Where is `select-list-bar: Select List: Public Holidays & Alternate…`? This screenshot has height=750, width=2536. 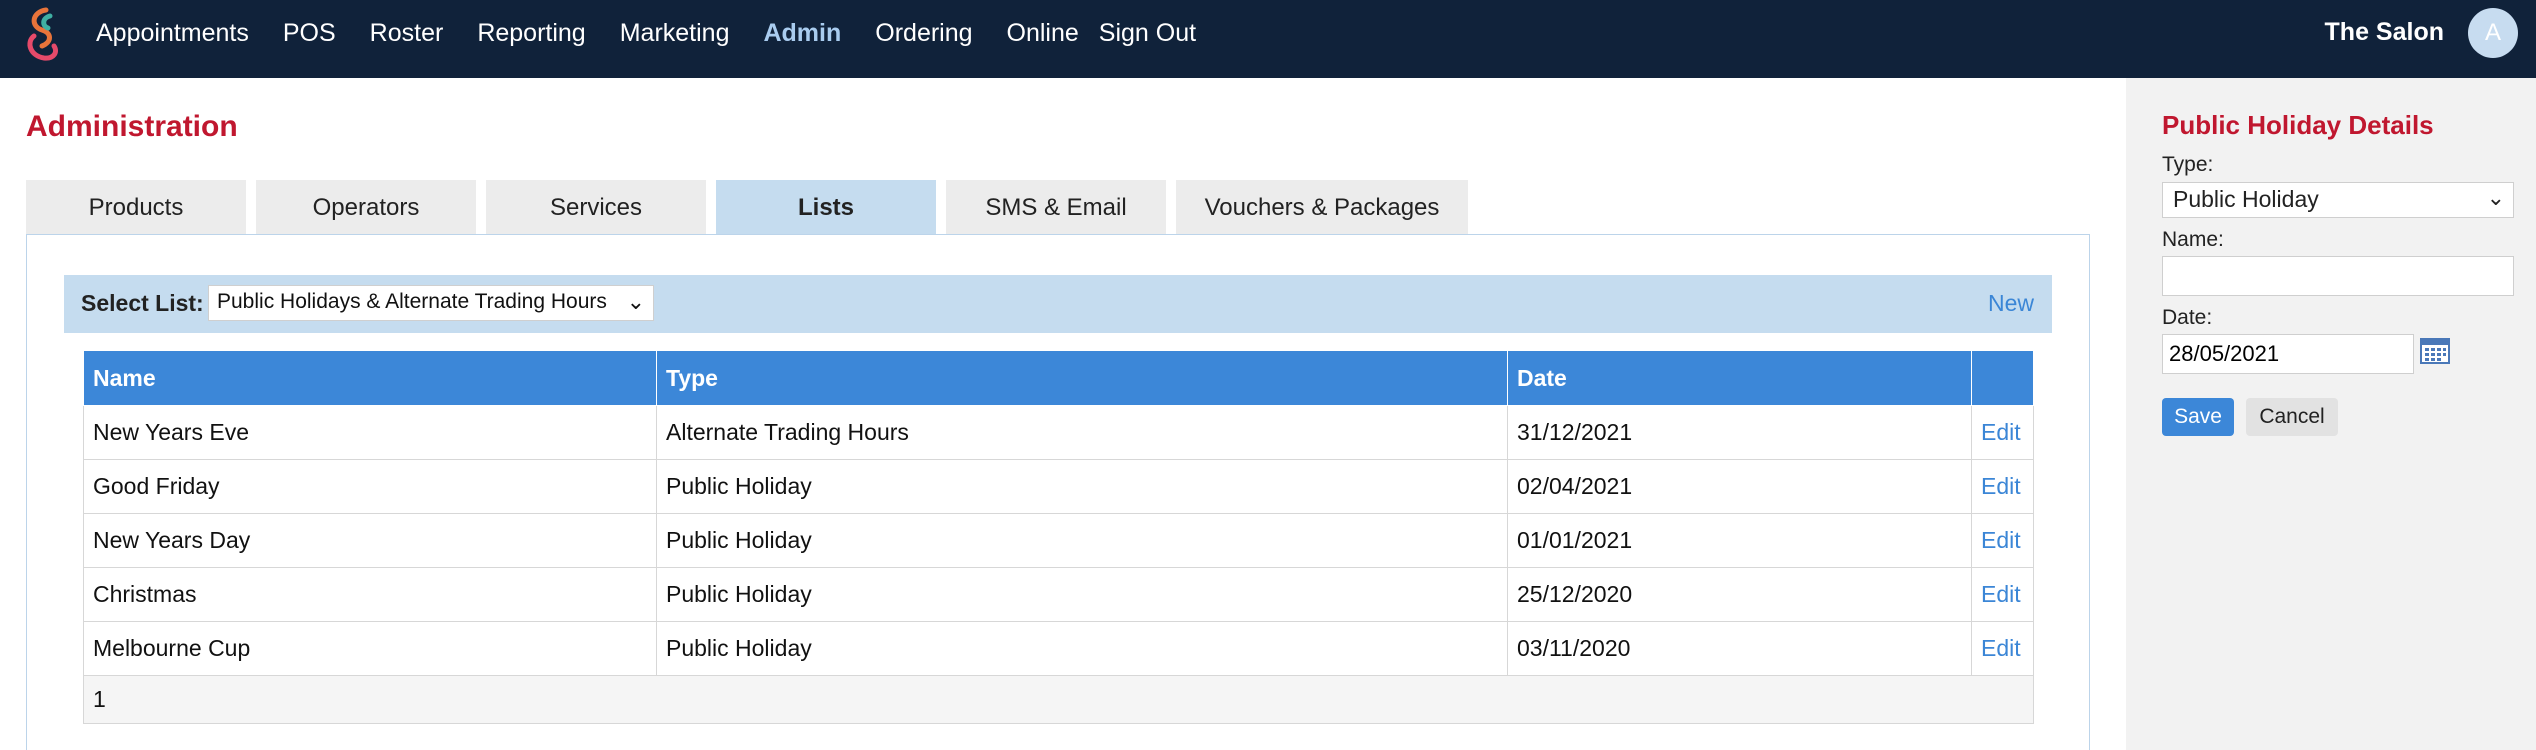 select-list-bar: Select List: Public Holidays & Alternate… is located at coordinates (1058, 304).